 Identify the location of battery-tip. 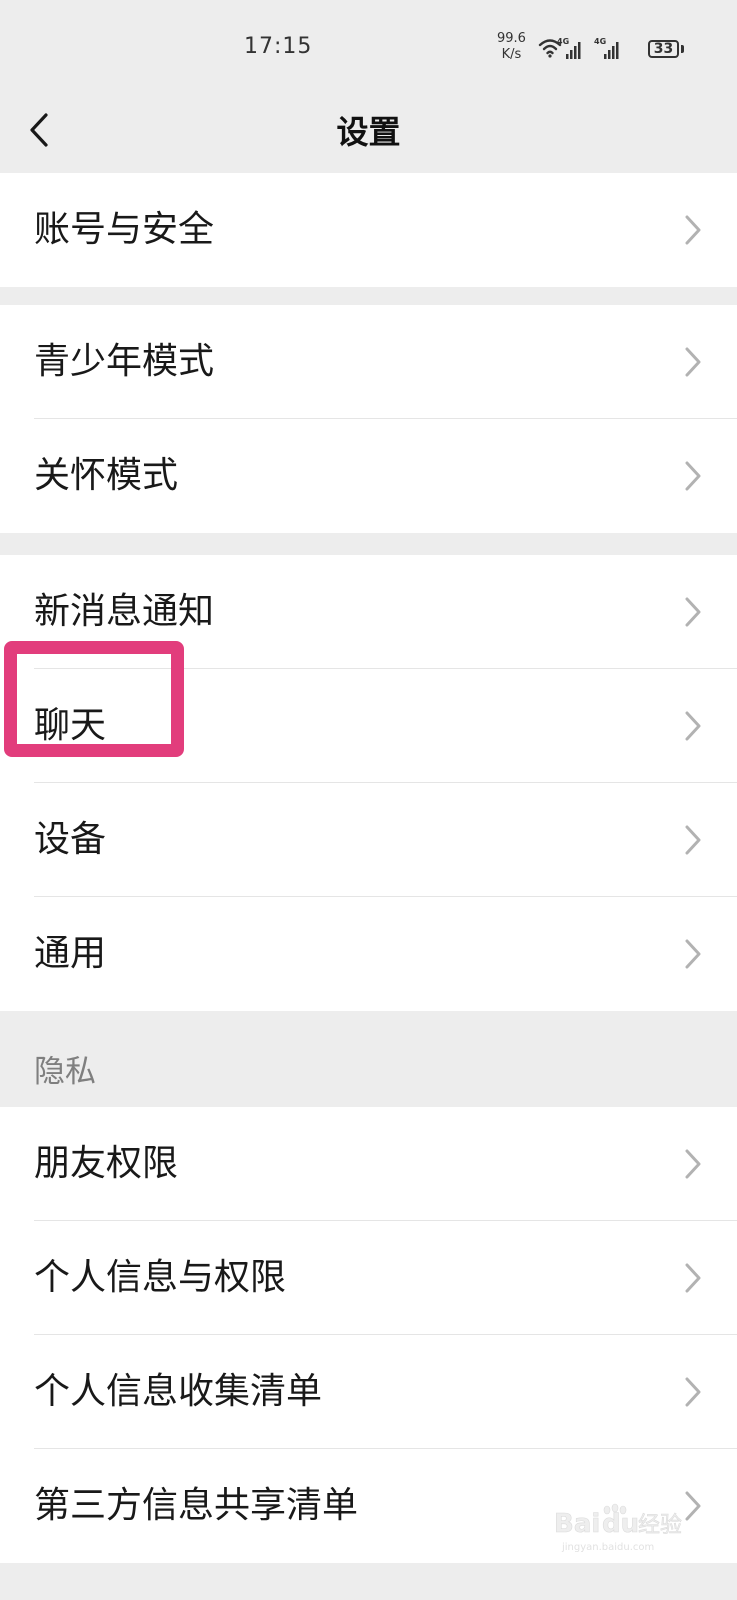
(682, 49).